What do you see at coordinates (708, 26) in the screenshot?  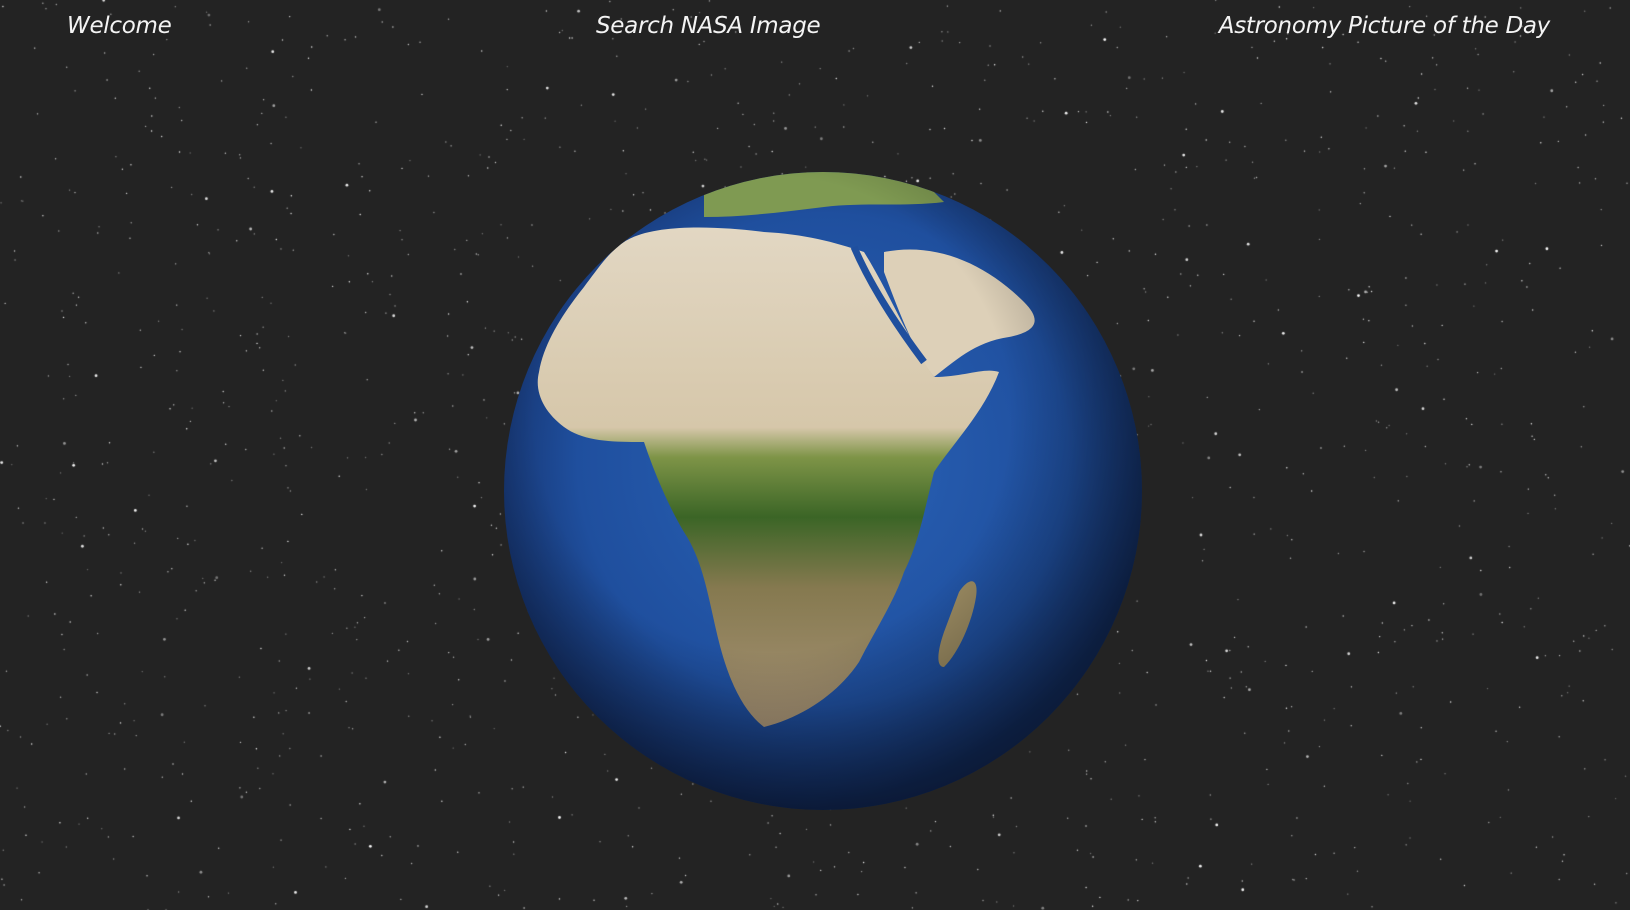 I see `nav-link-search-nasa-image: Search NASA Image` at bounding box center [708, 26].